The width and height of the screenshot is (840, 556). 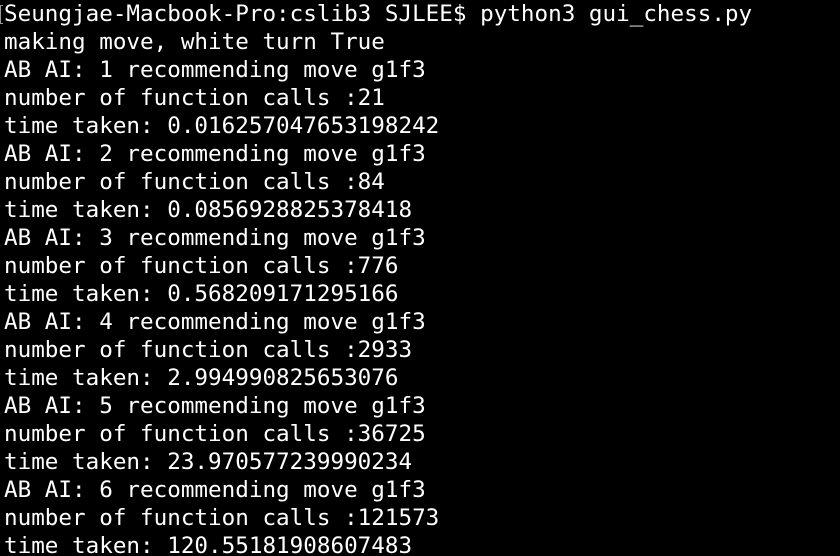 I want to click on output-line: number of function calls :776, so click(x=201, y=266).